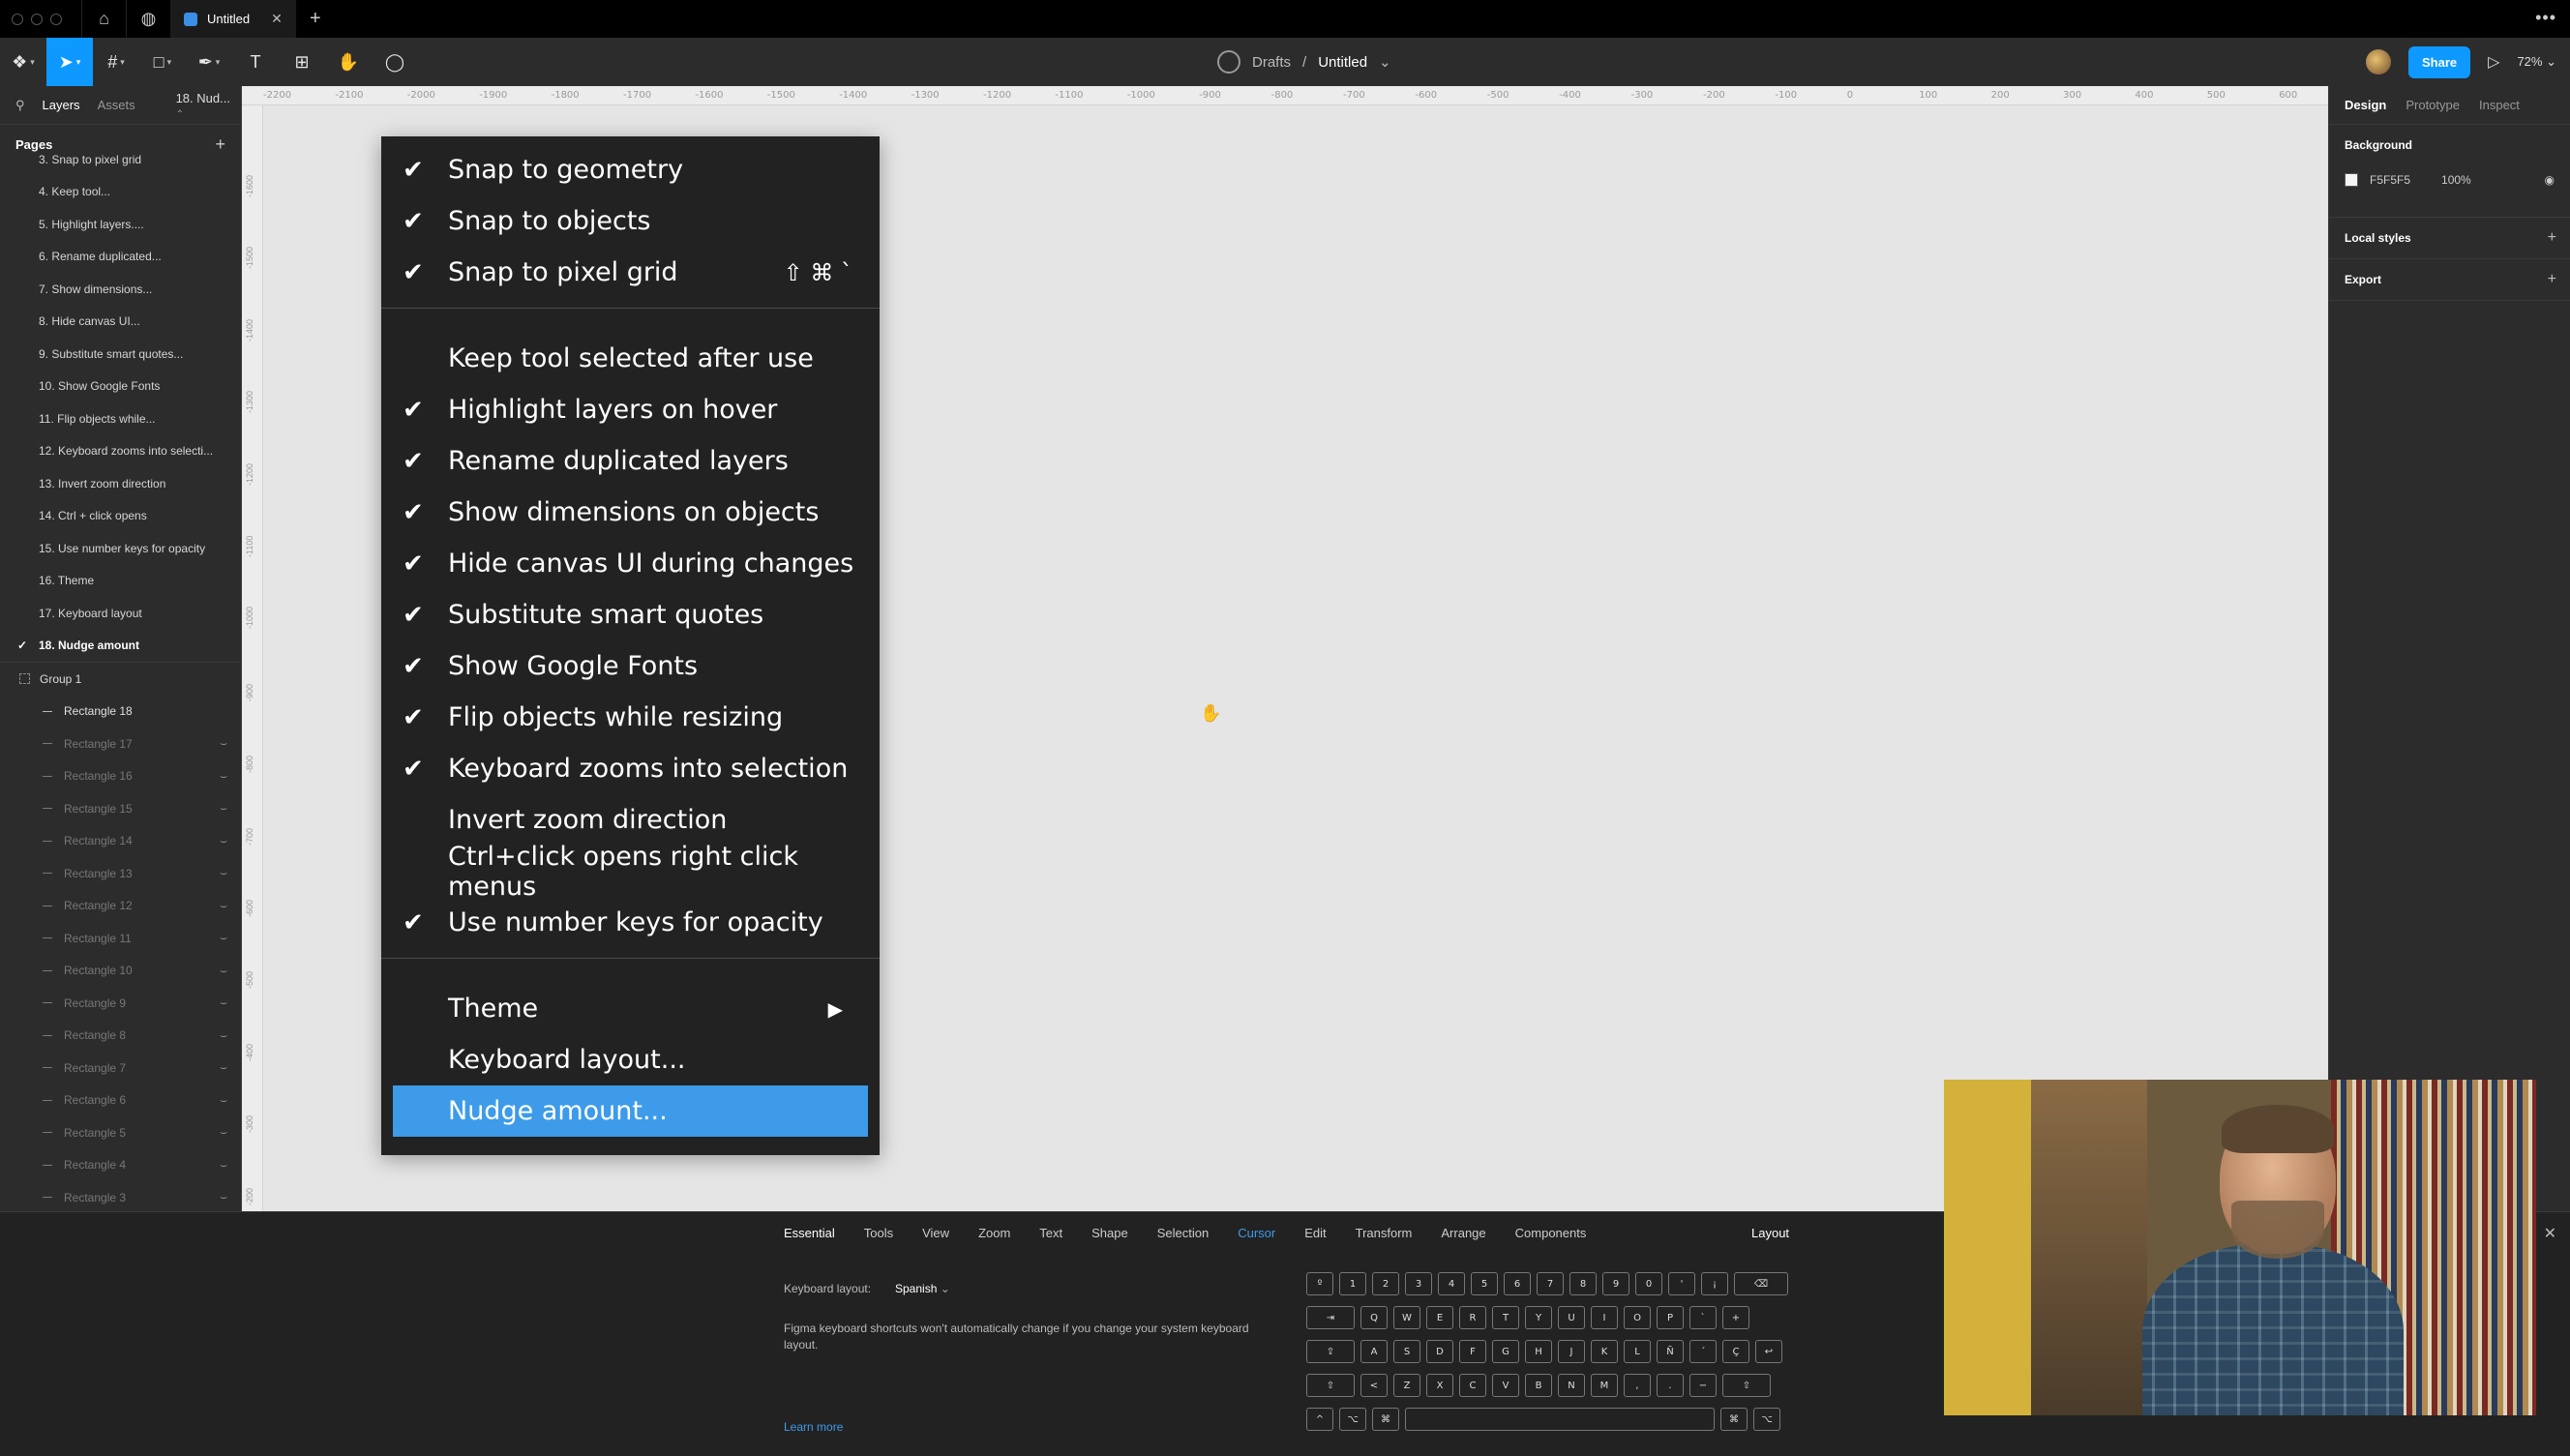  Describe the element at coordinates (879, 1233) in the screenshot. I see `tab-tools: Tools` at that location.